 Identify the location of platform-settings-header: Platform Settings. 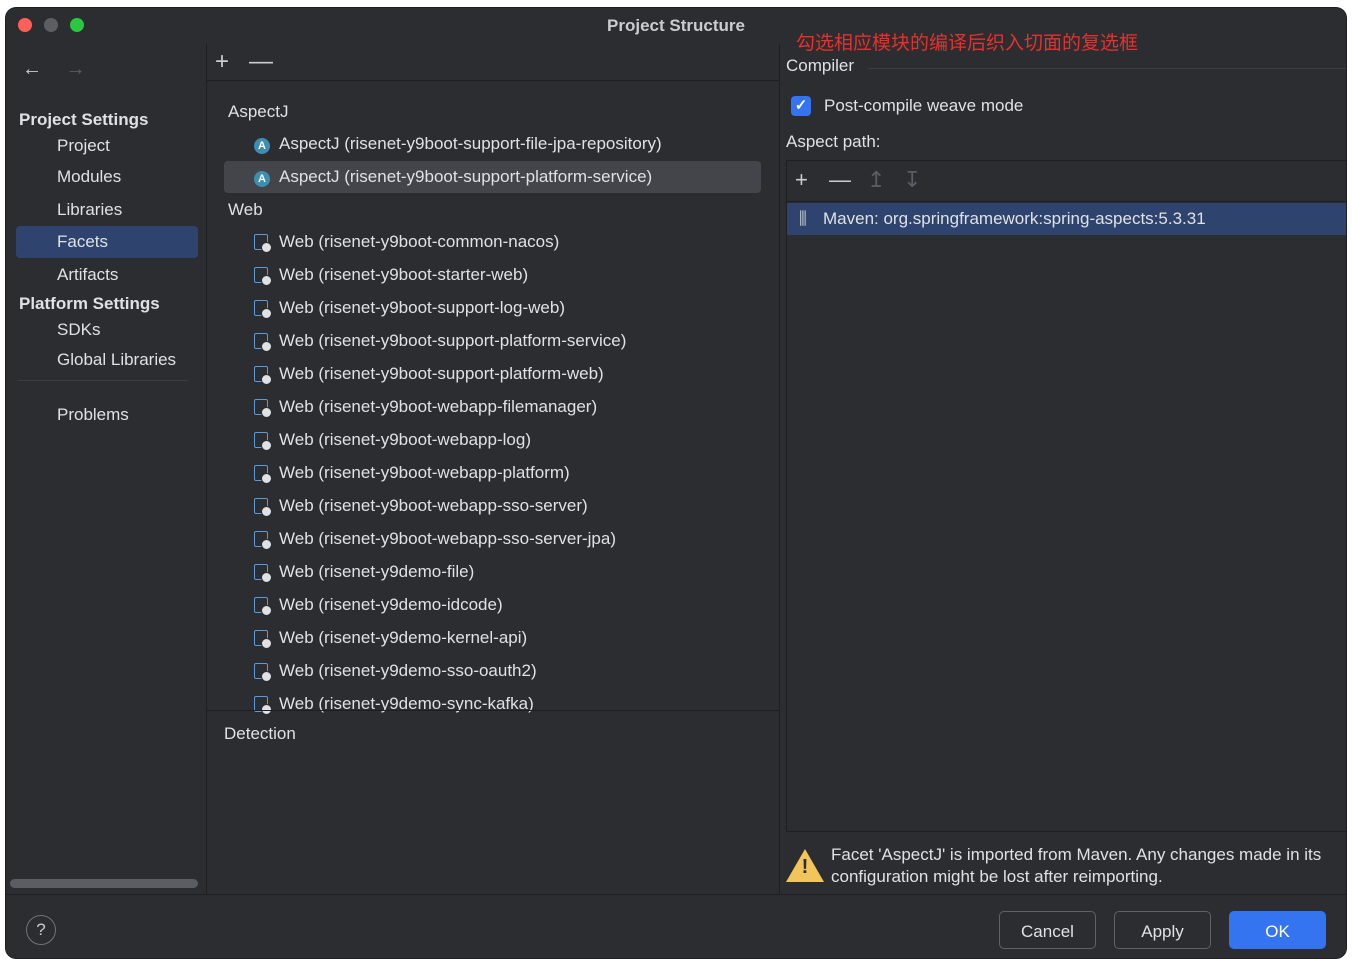
(89, 303).